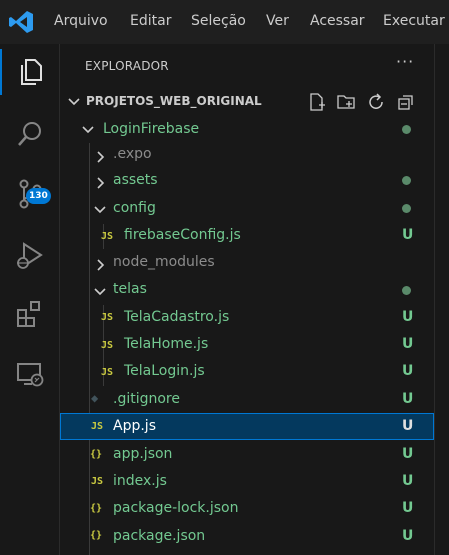 The image size is (449, 555). What do you see at coordinates (164, 371) in the screenshot?
I see `tree-file-telalogin: TelaLogin.js` at bounding box center [164, 371].